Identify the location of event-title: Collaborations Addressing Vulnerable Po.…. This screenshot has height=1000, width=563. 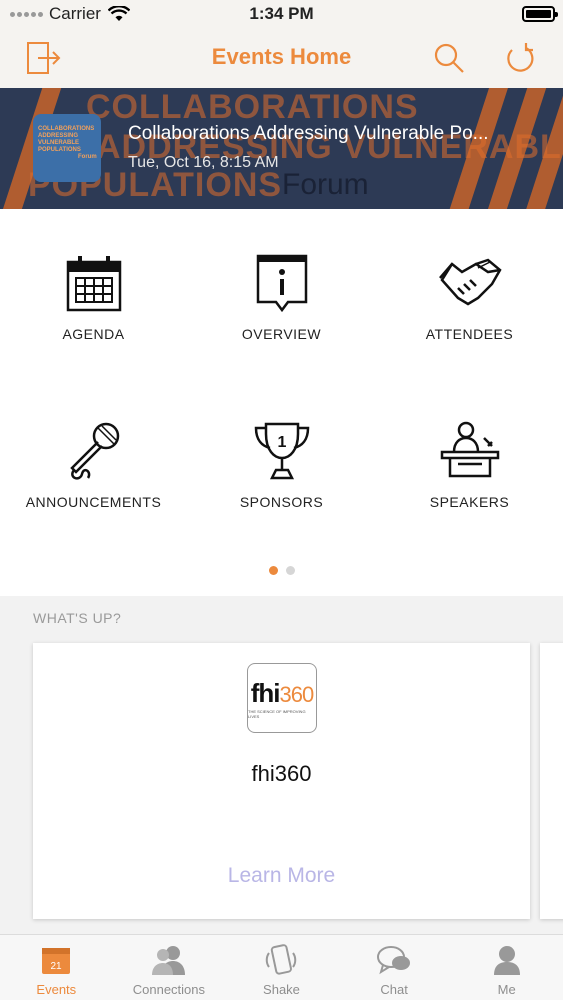
(338, 134).